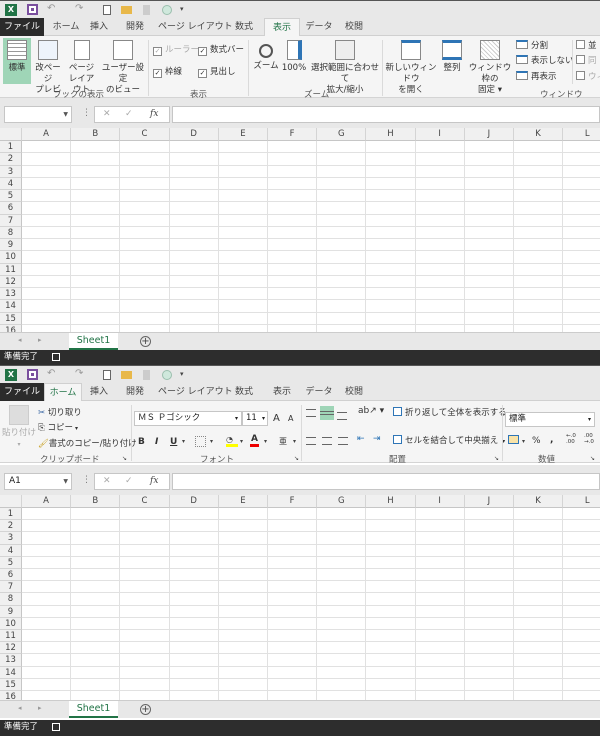 This screenshot has width=600, height=736. What do you see at coordinates (489, 684) in the screenshot?
I see `cell-j15` at bounding box center [489, 684].